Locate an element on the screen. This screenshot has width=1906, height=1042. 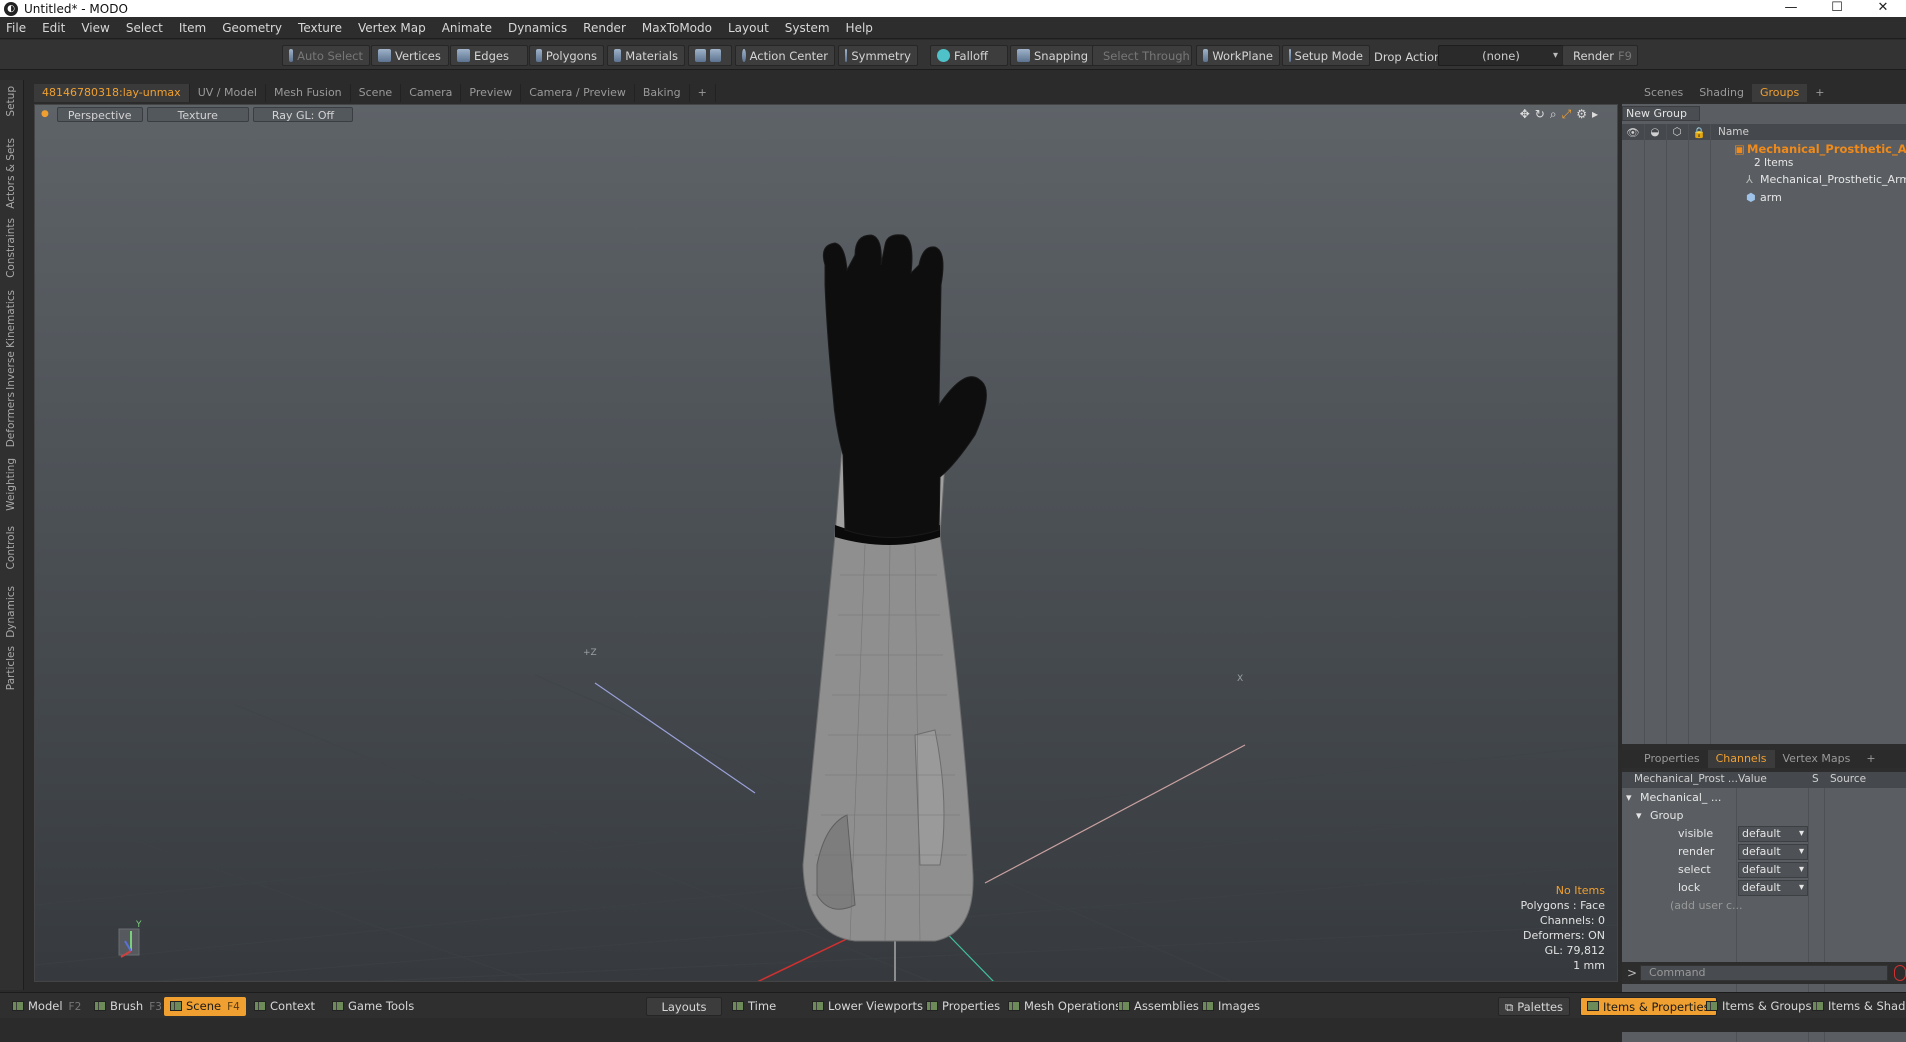
tab-vertex-maps: Vertex Maps is located at coordinates (1817, 759).